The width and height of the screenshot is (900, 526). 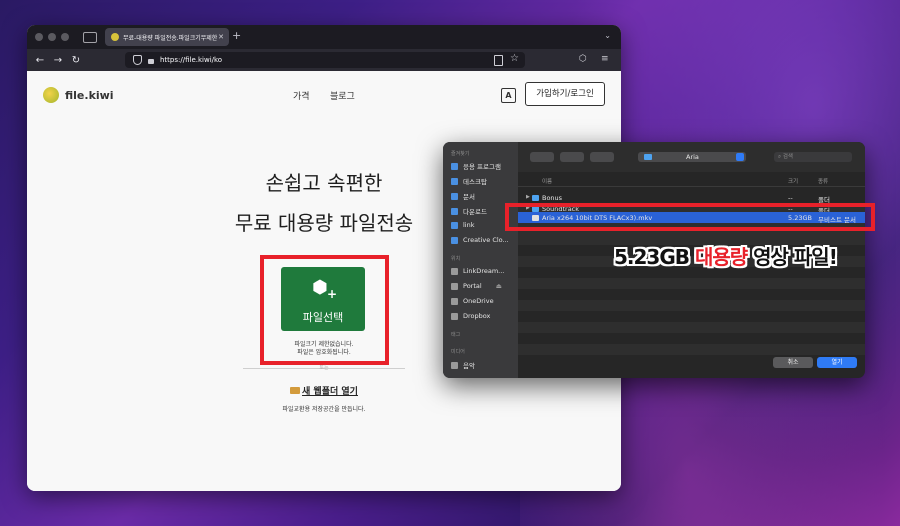 What do you see at coordinates (51, 95) in the screenshot?
I see `kiwi-logo-icon` at bounding box center [51, 95].